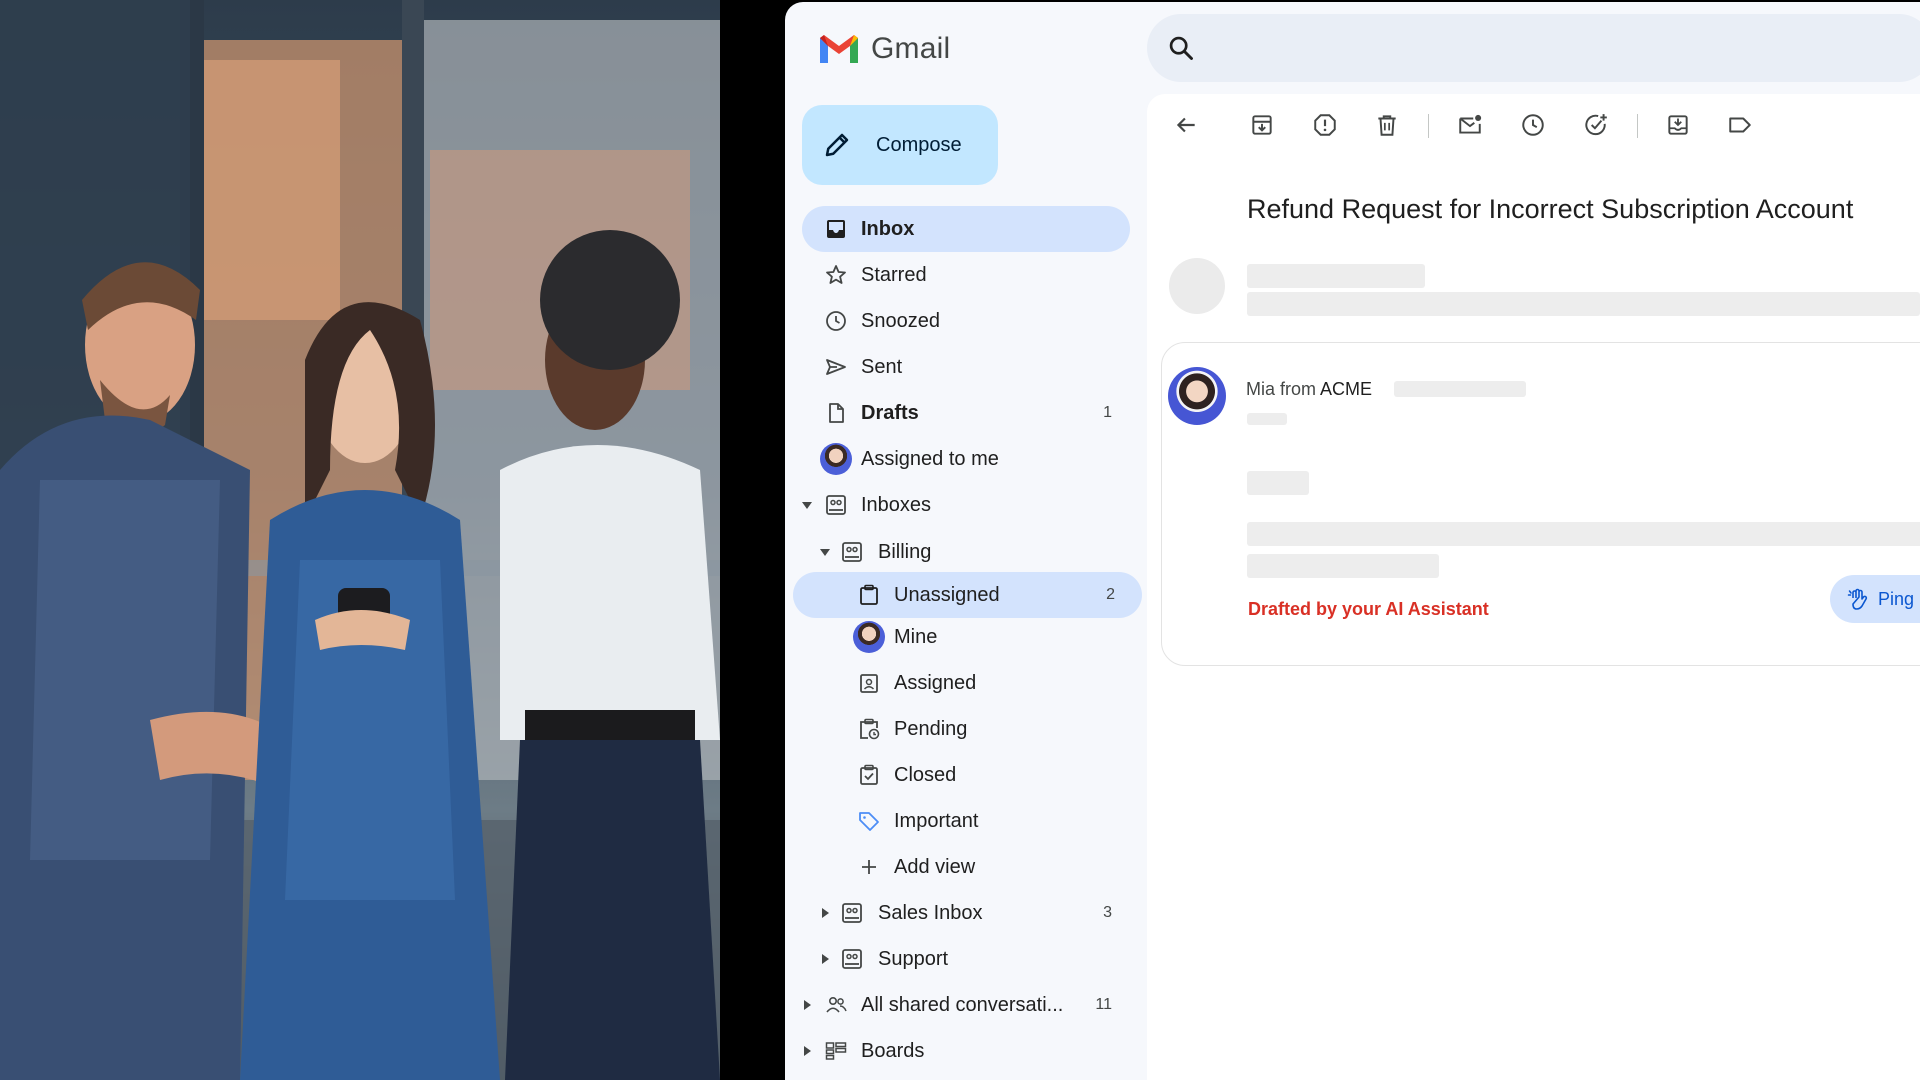  I want to click on sidebar-item-assigned: Assigned, so click(966, 683).